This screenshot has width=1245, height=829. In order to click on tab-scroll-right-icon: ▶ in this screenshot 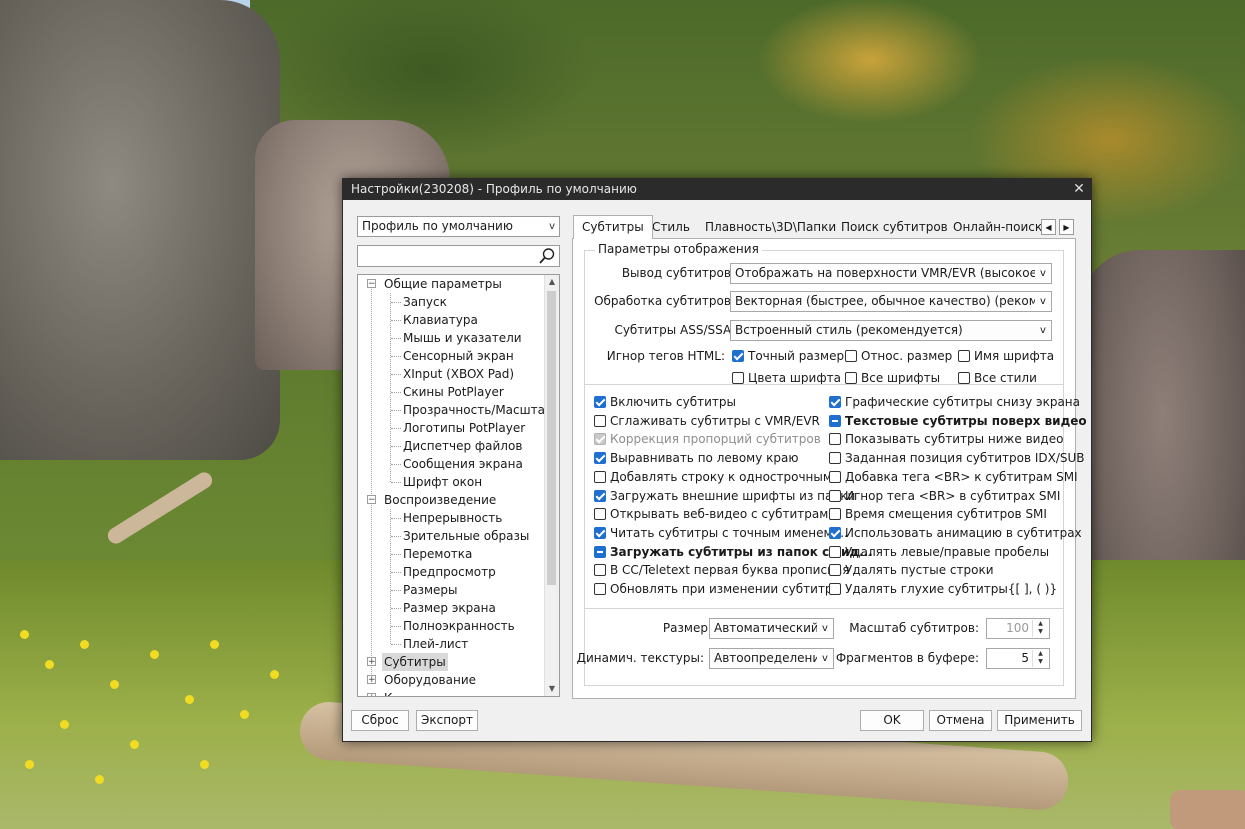, I will do `click(1066, 227)`.